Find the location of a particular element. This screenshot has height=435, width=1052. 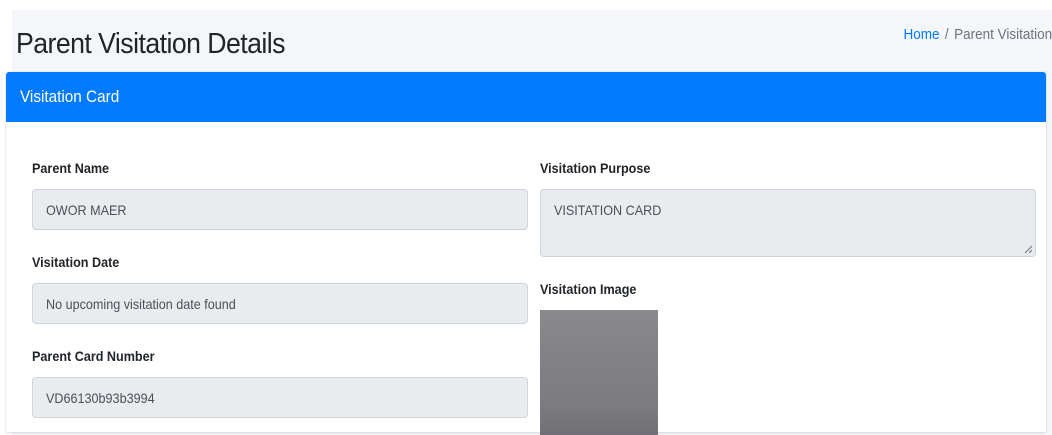

parent-card-number-field: VD66130b93b3994 is located at coordinates (280, 397).